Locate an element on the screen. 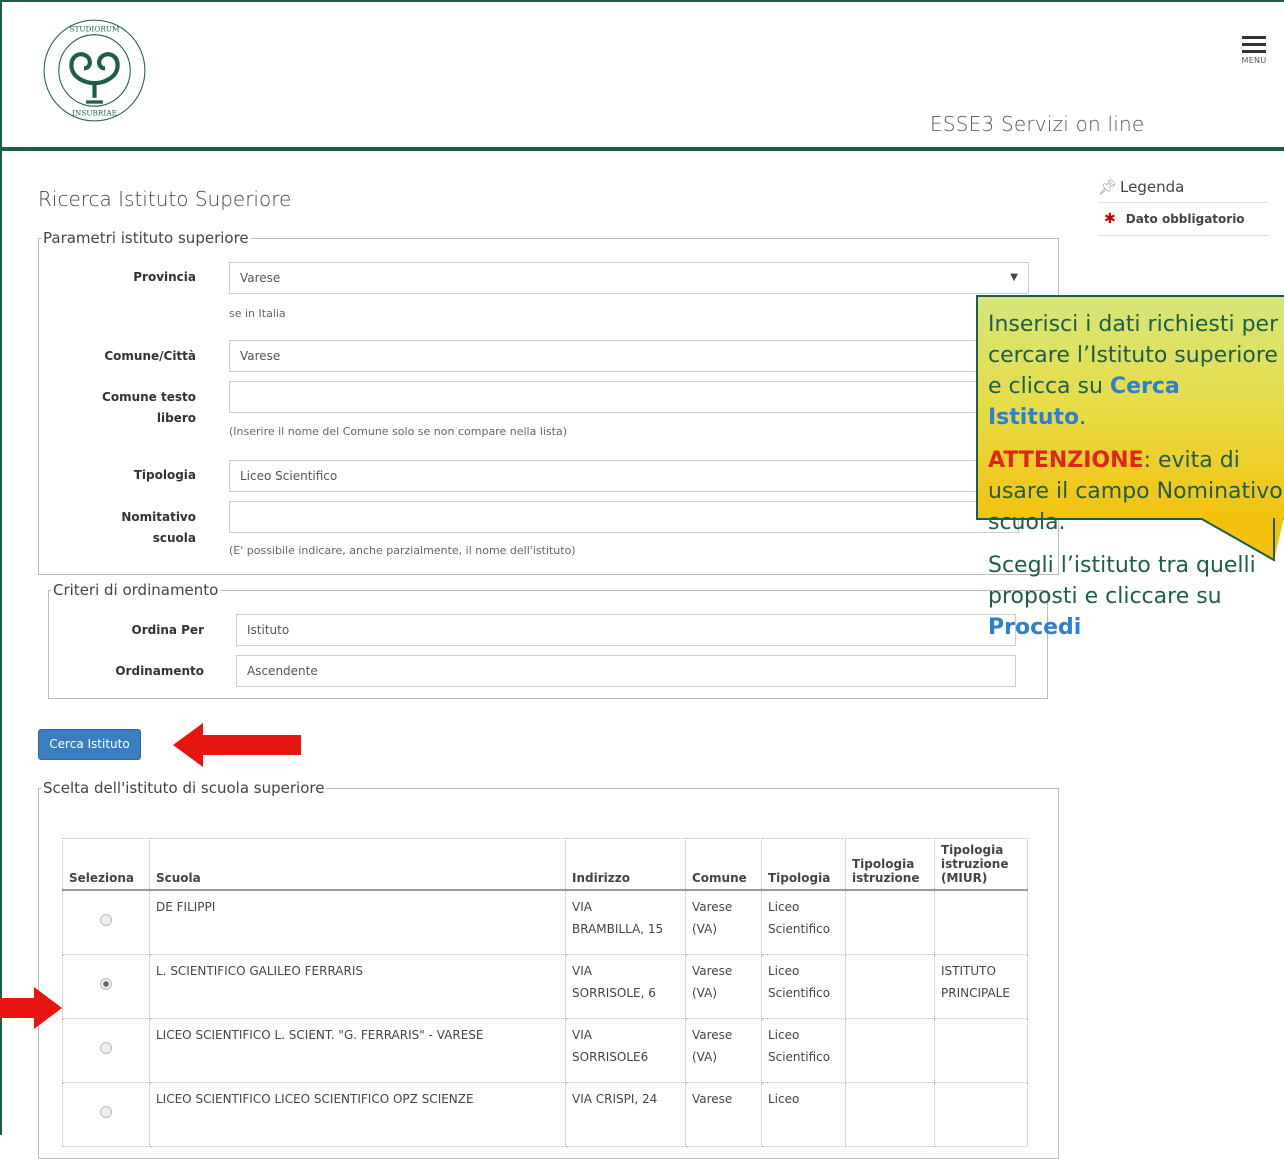  nominativo-label: Nomitativo scuola is located at coordinates (158, 527).